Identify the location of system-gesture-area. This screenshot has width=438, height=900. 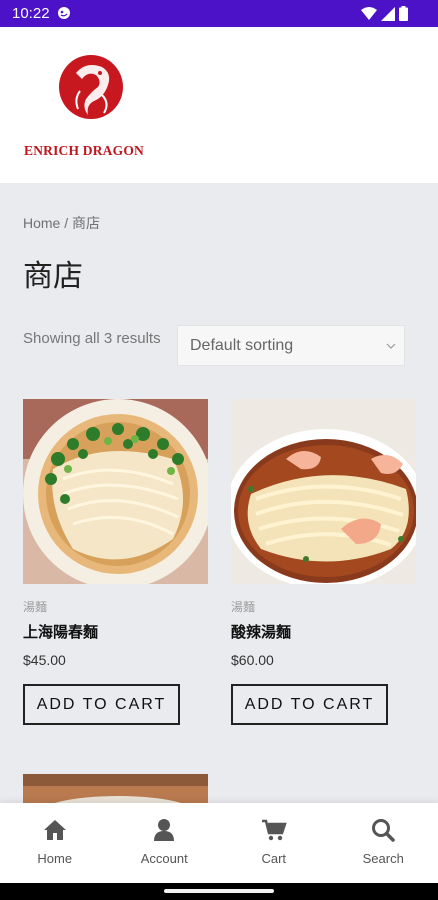
(219, 891).